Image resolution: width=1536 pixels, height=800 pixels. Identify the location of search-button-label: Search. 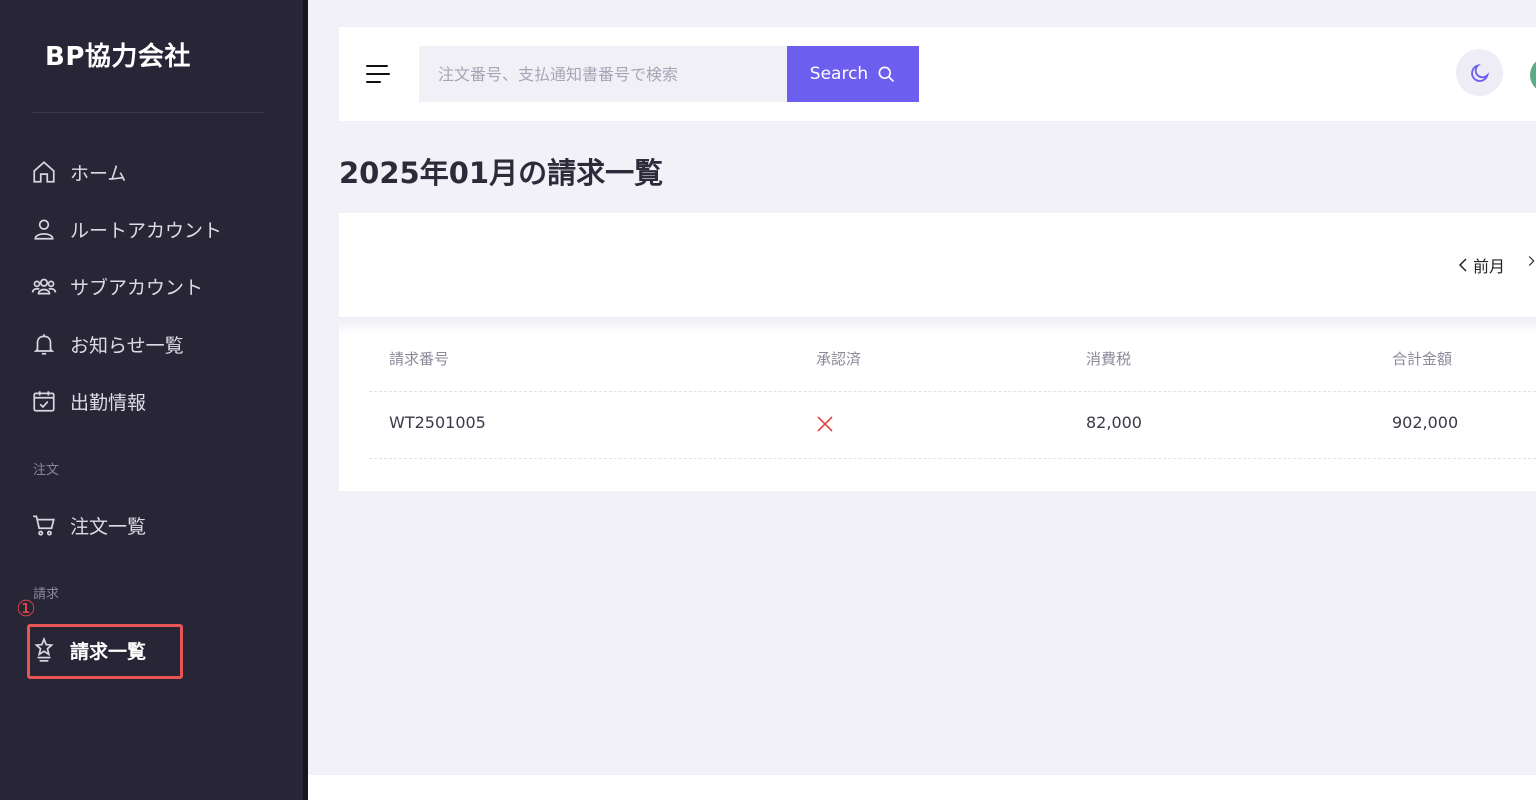
(839, 74).